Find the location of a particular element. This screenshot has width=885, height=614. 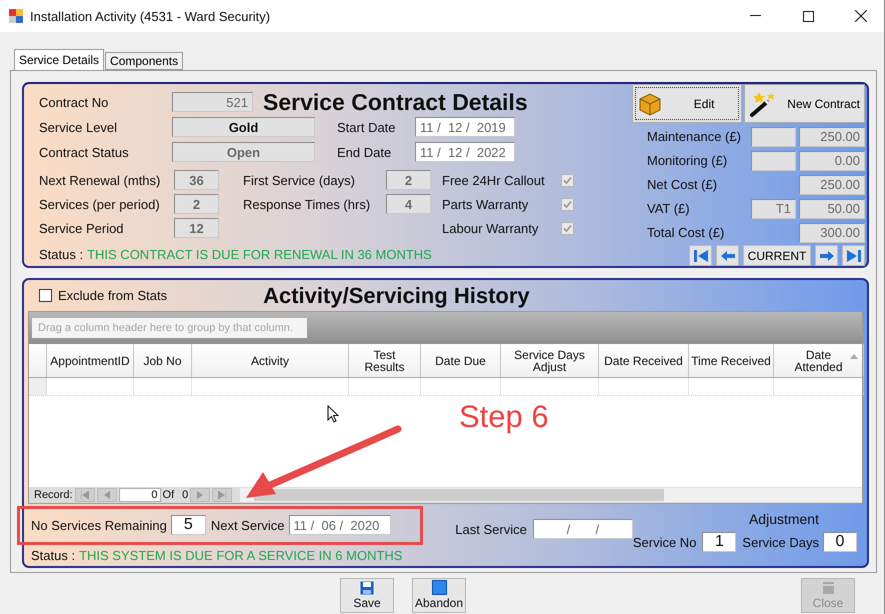

app-icon is located at coordinates (16, 16).